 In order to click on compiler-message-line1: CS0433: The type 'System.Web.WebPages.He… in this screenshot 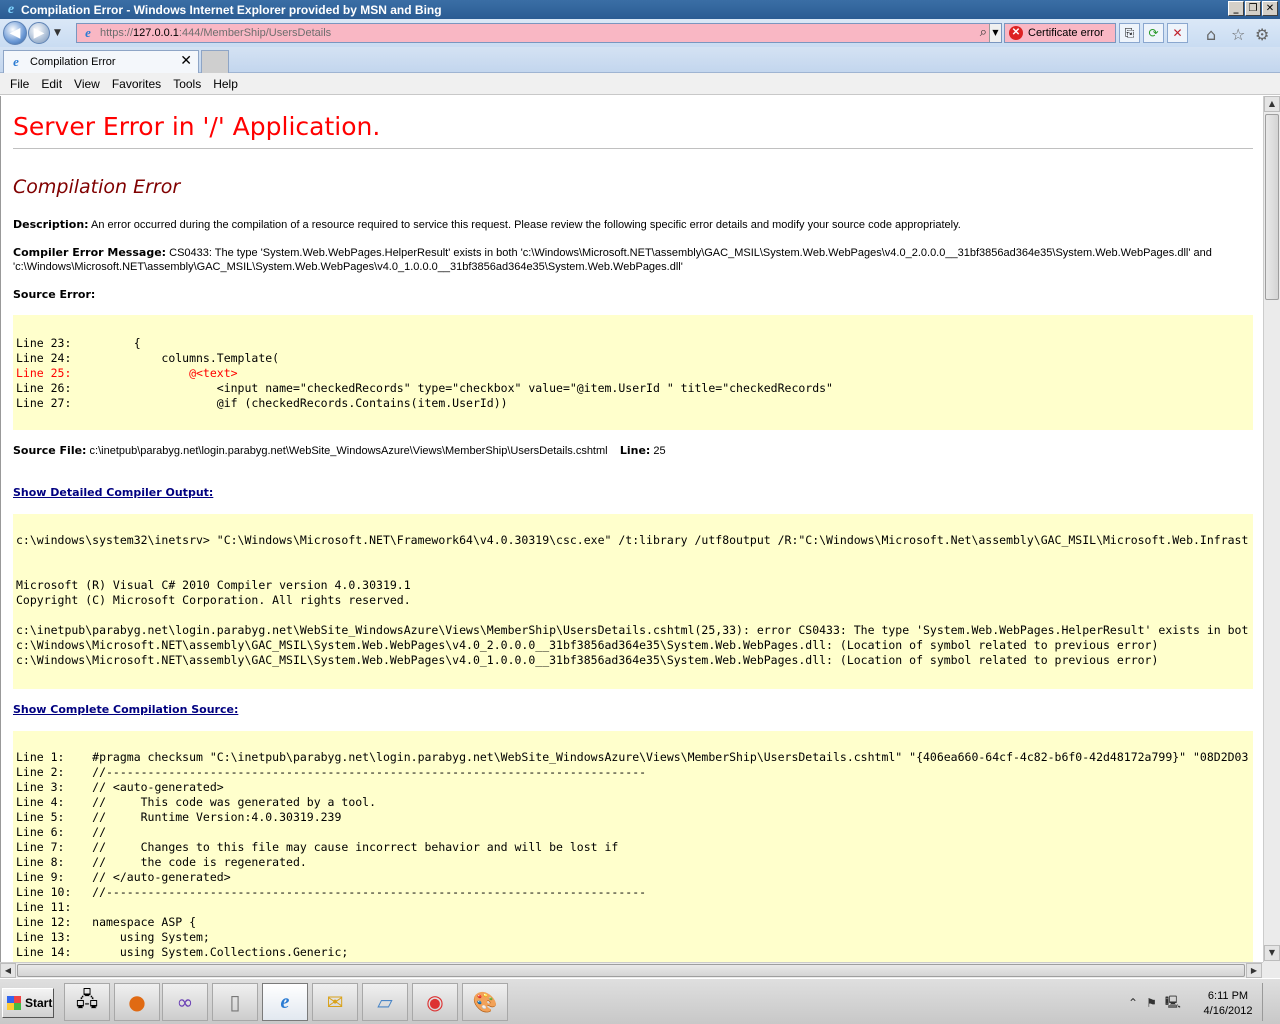, I will do `click(690, 253)`.